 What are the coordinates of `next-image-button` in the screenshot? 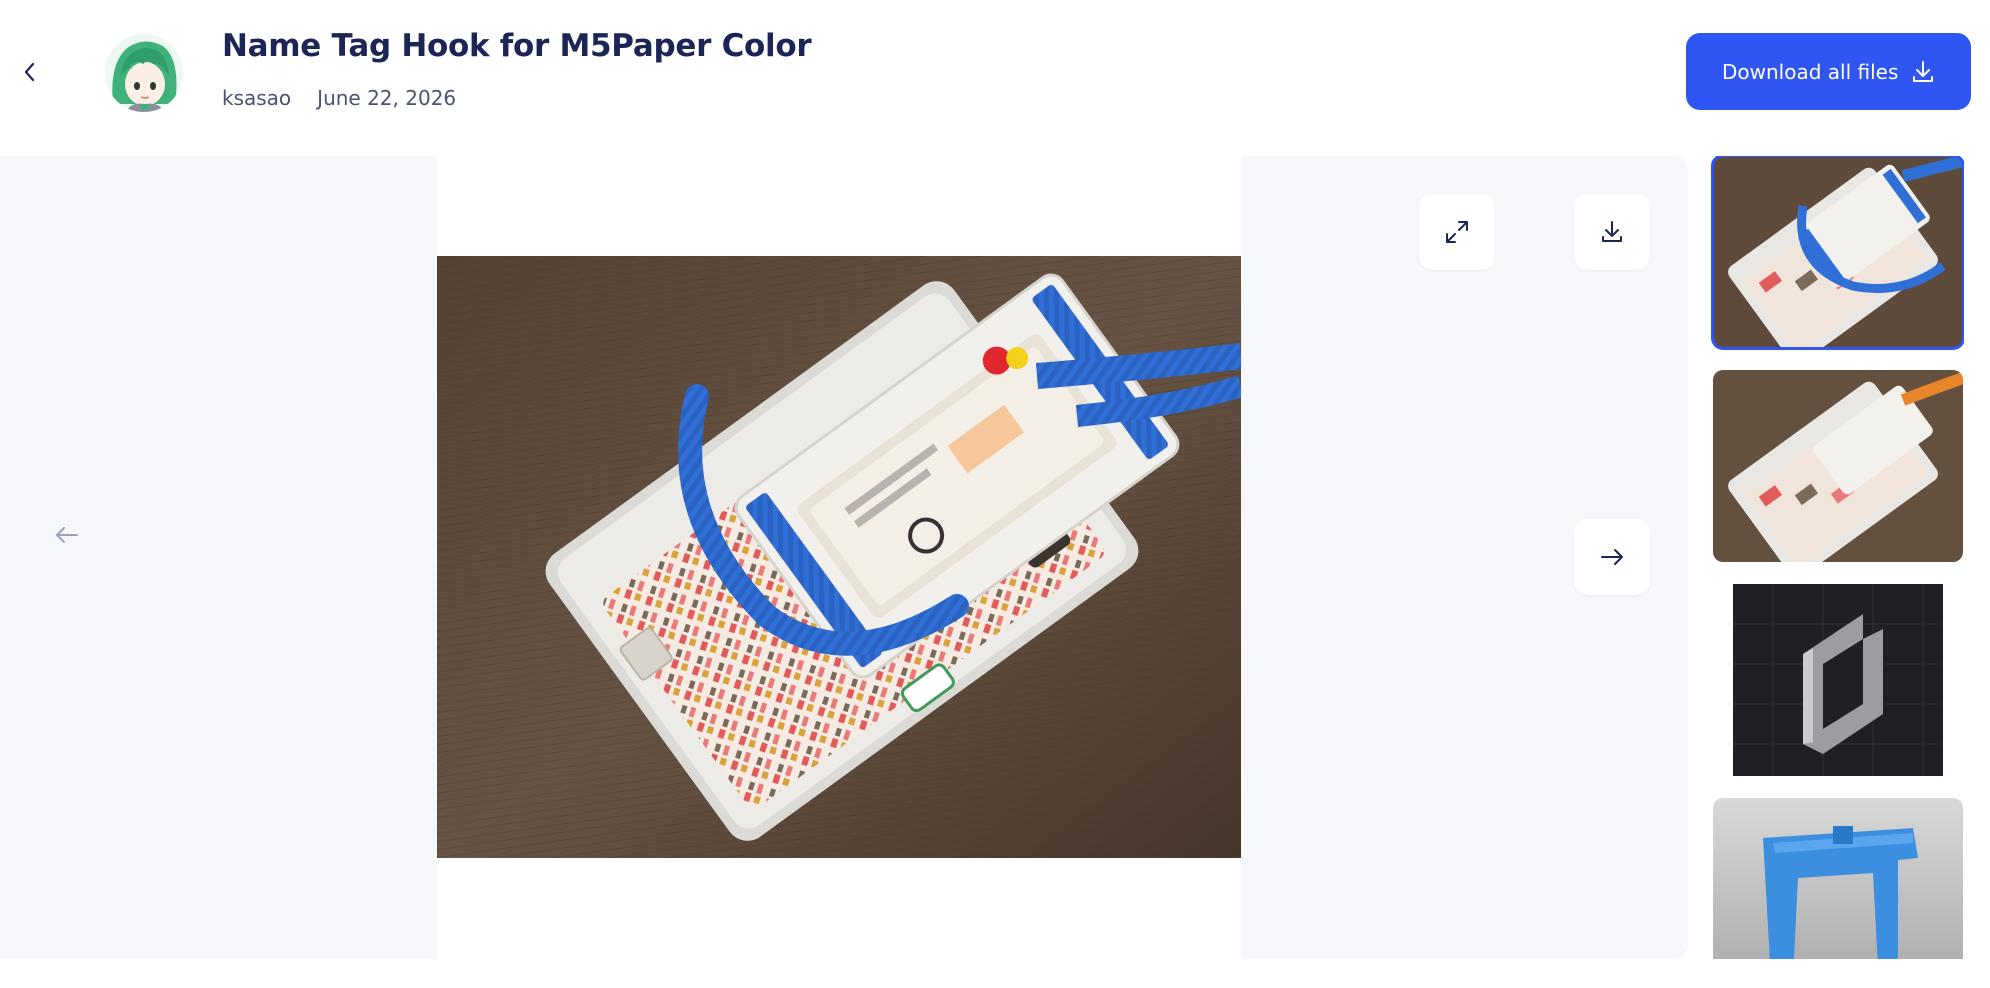 It's located at (1612, 557).